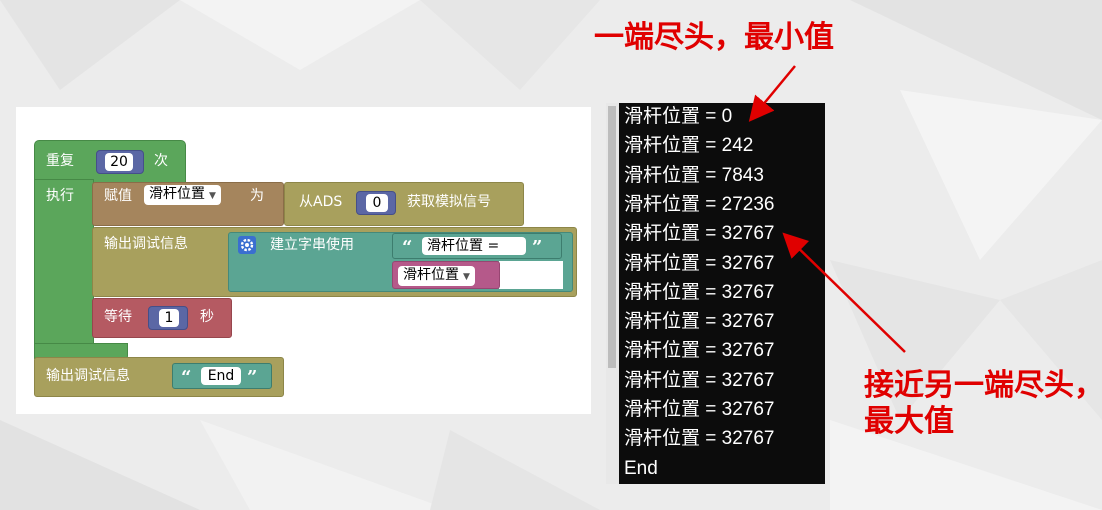 The height and width of the screenshot is (510, 1102). What do you see at coordinates (474, 246) in the screenshot?
I see `text-literal-field: 滑杆位置 =` at bounding box center [474, 246].